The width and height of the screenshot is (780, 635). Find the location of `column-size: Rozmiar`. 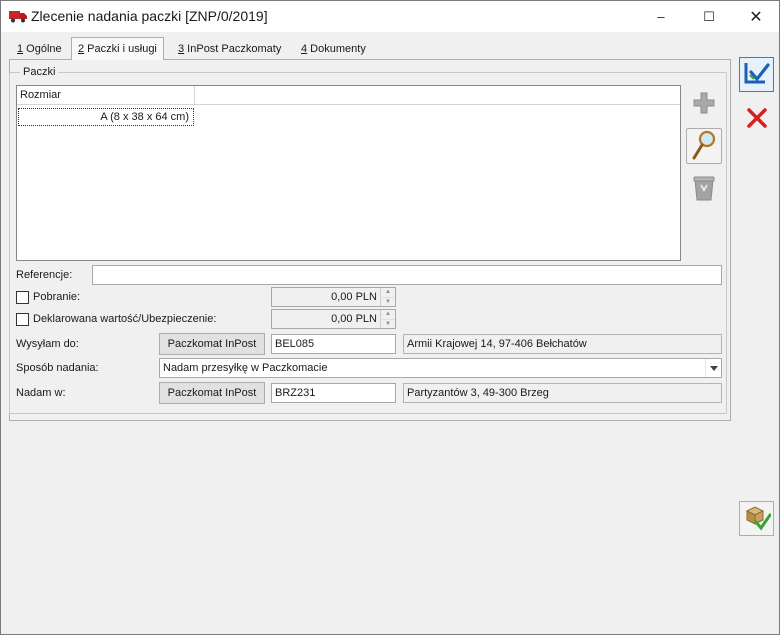

column-size: Rozmiar is located at coordinates (106, 95).